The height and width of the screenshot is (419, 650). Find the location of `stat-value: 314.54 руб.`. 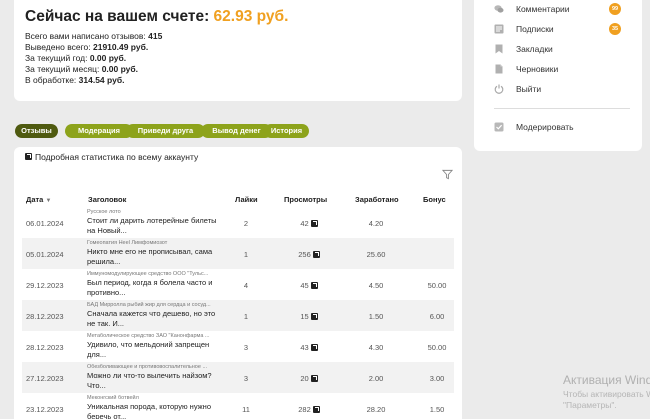

stat-value: 314.54 руб. is located at coordinates (101, 80).